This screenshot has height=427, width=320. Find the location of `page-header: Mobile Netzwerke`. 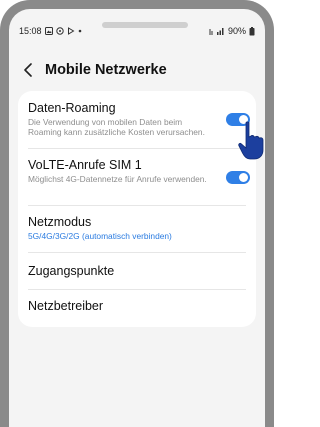

page-header: Mobile Netzwerke is located at coordinates (93, 70).